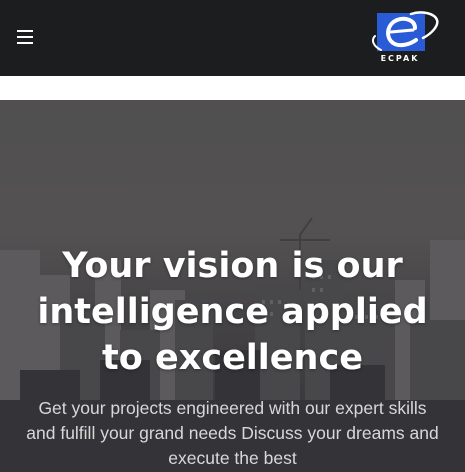 The image size is (465, 472). What do you see at coordinates (232, 88) in the screenshot?
I see `header-spacer` at bounding box center [232, 88].